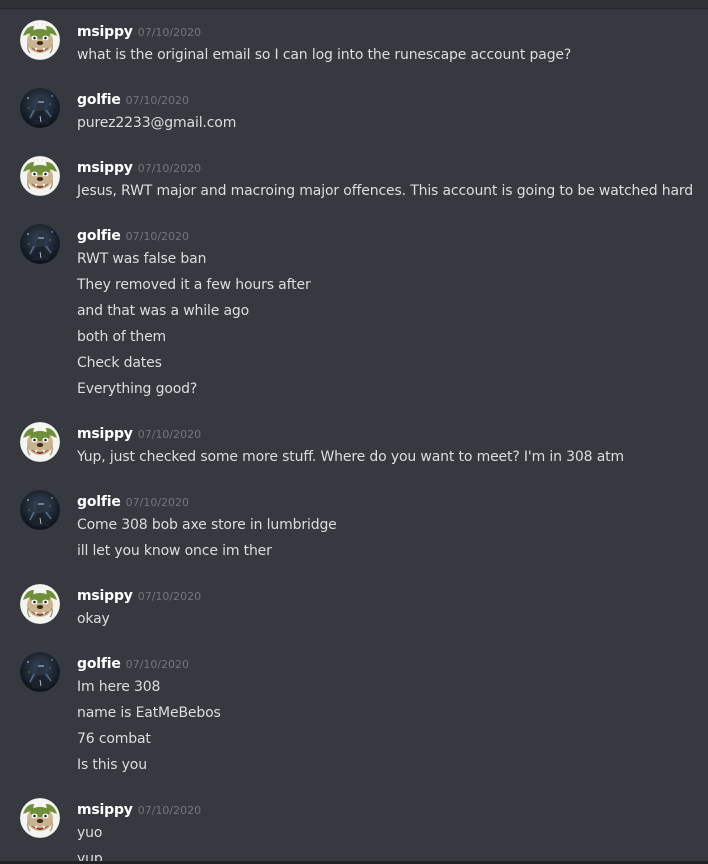 This screenshot has width=708, height=864. What do you see at coordinates (122, 337) in the screenshot?
I see `message-text: both of them` at bounding box center [122, 337].